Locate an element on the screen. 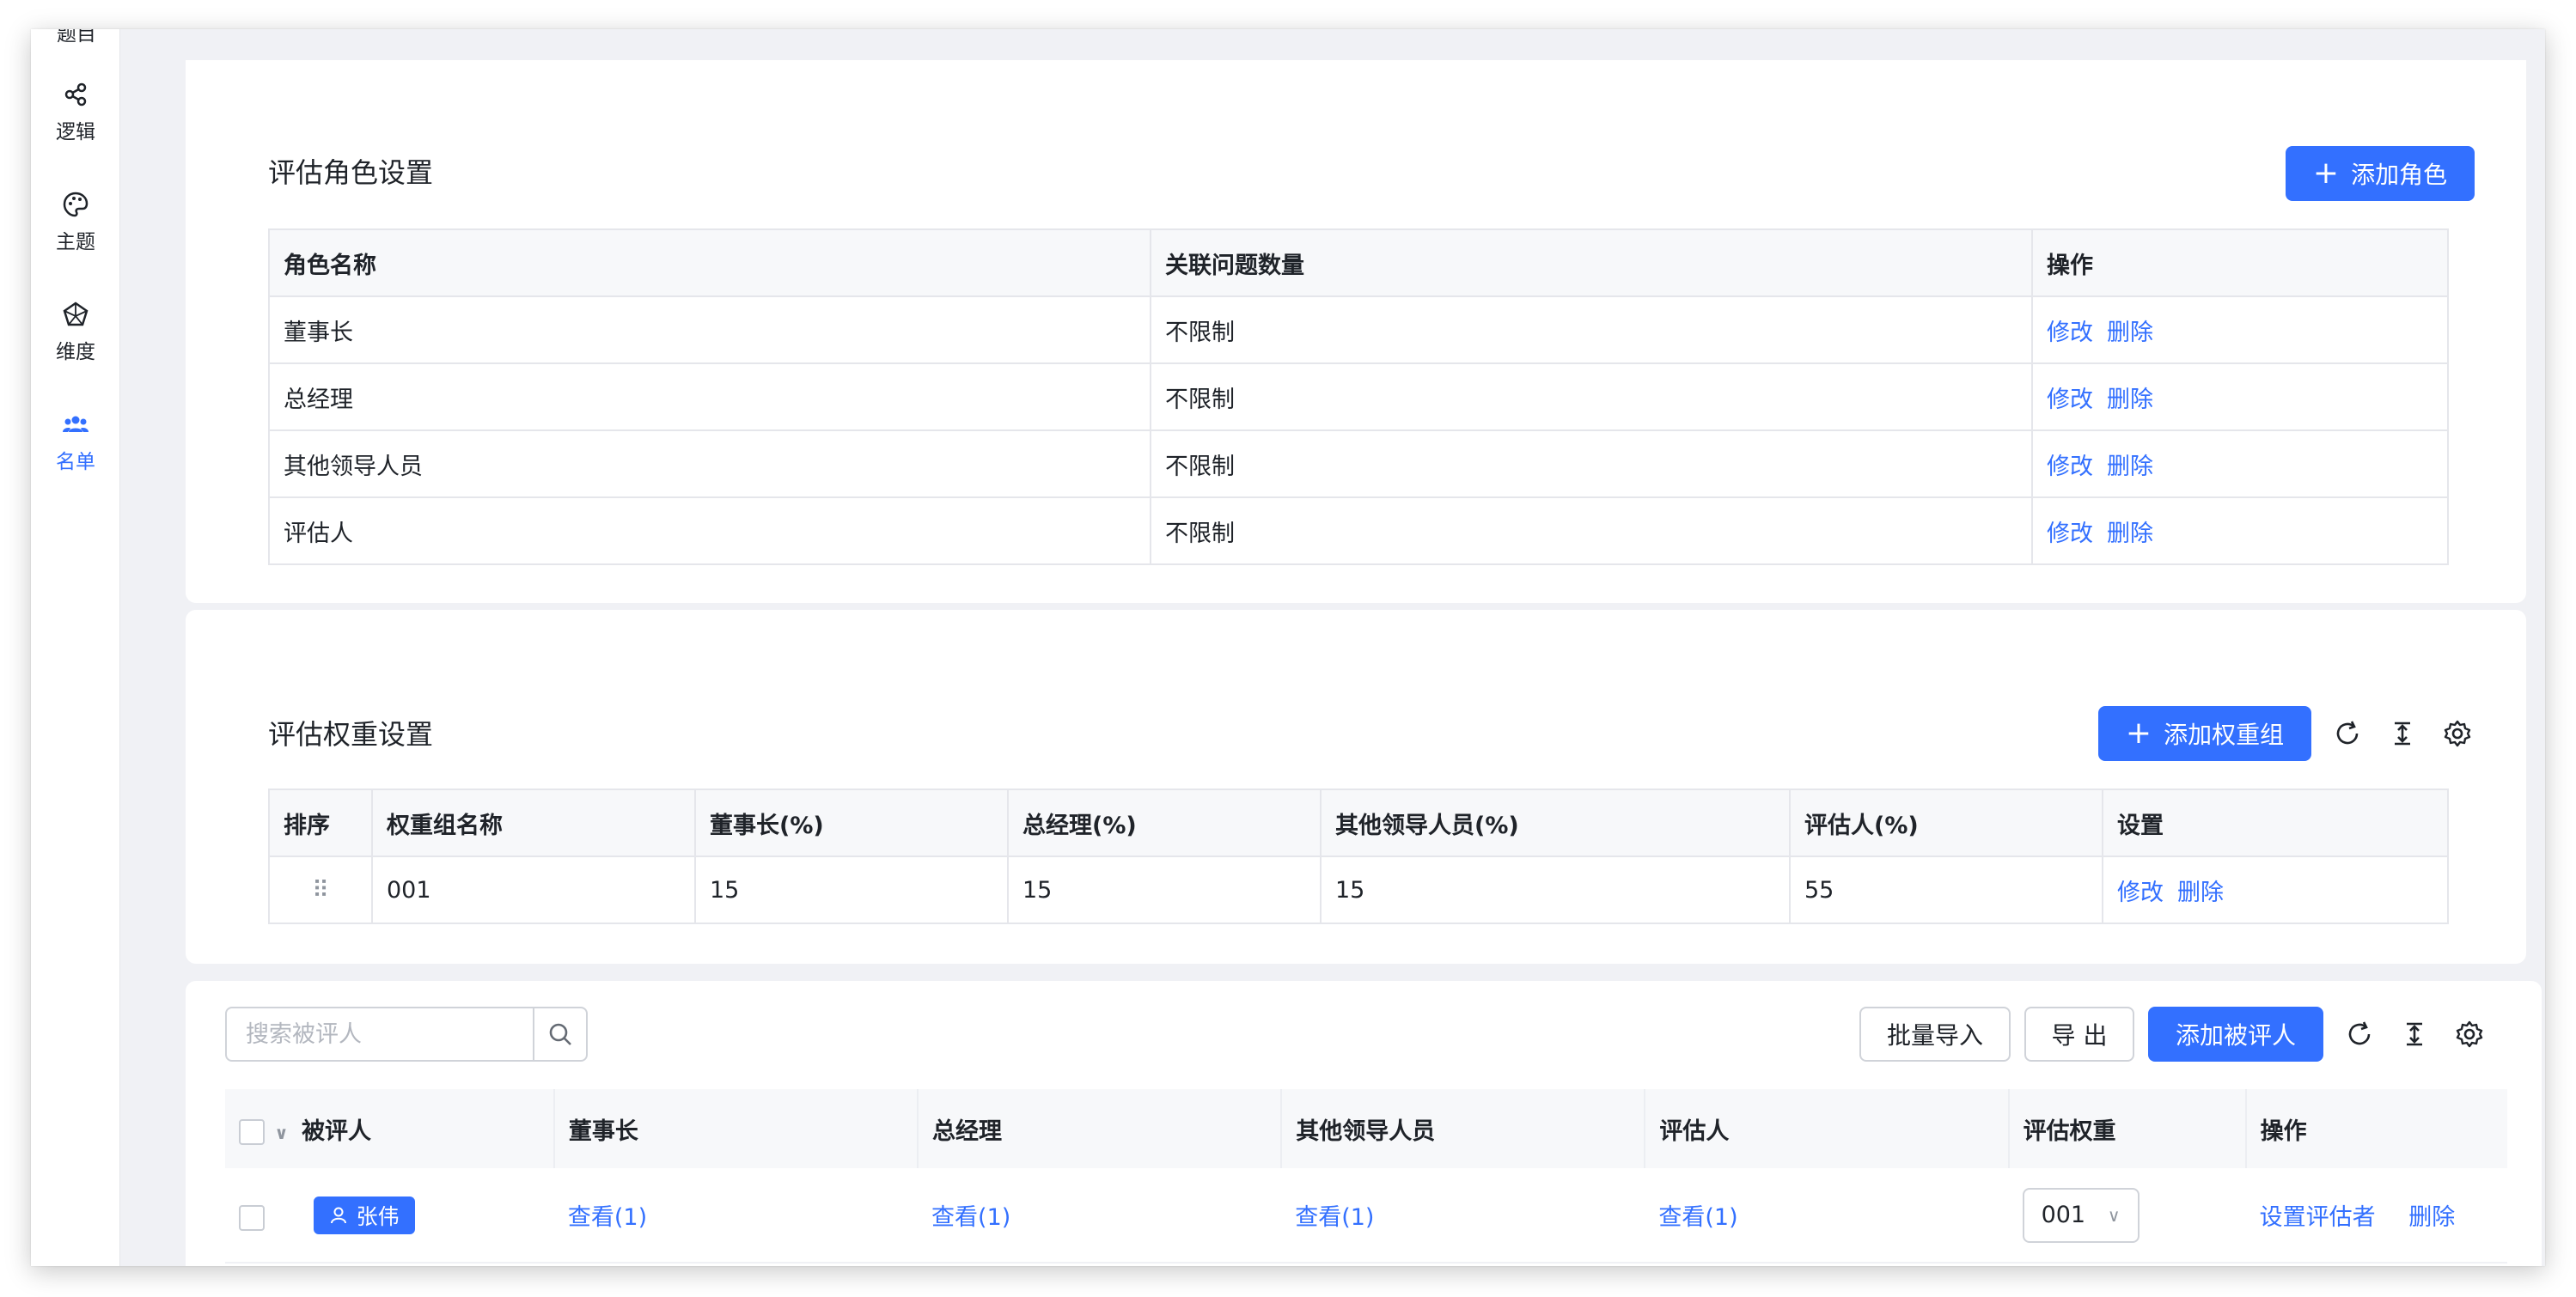 The width and height of the screenshot is (2576, 1297). table-row: 评估人 不限制 修改 删除 is located at coordinates (1359, 530).